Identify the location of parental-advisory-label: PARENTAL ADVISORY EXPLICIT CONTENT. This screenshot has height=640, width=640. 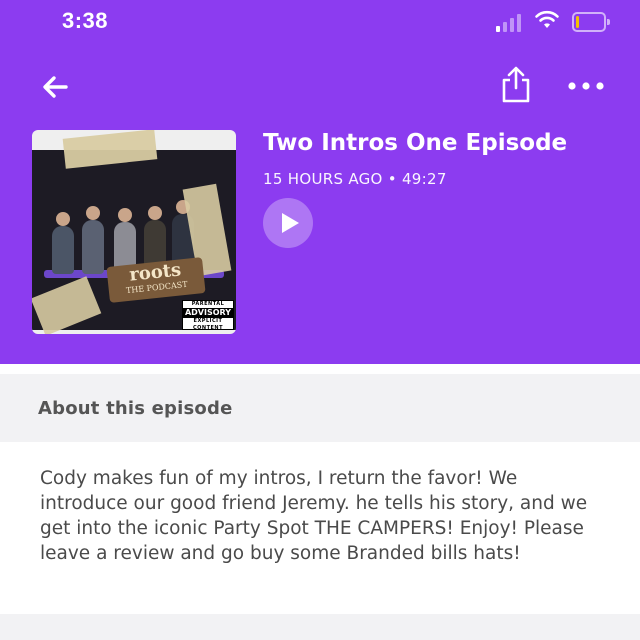
(208, 315).